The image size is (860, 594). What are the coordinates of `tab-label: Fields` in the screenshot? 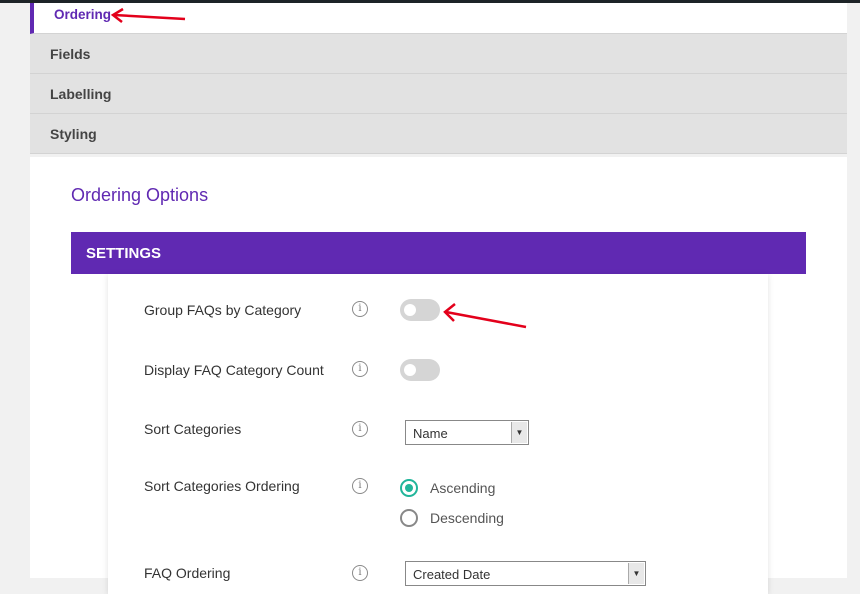 It's located at (70, 54).